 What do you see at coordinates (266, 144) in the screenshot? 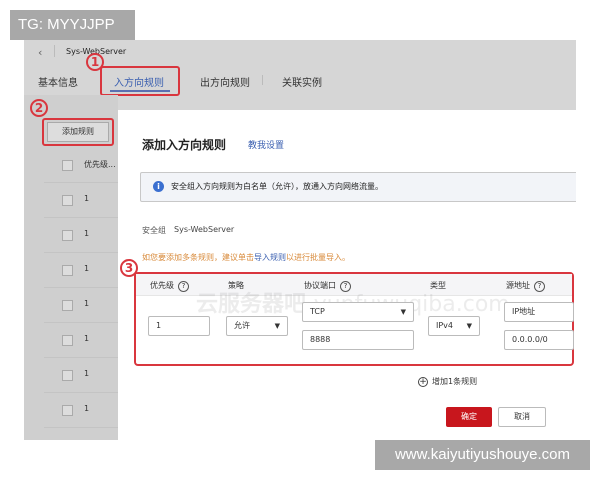
I see `help-link: 教我设置` at bounding box center [266, 144].